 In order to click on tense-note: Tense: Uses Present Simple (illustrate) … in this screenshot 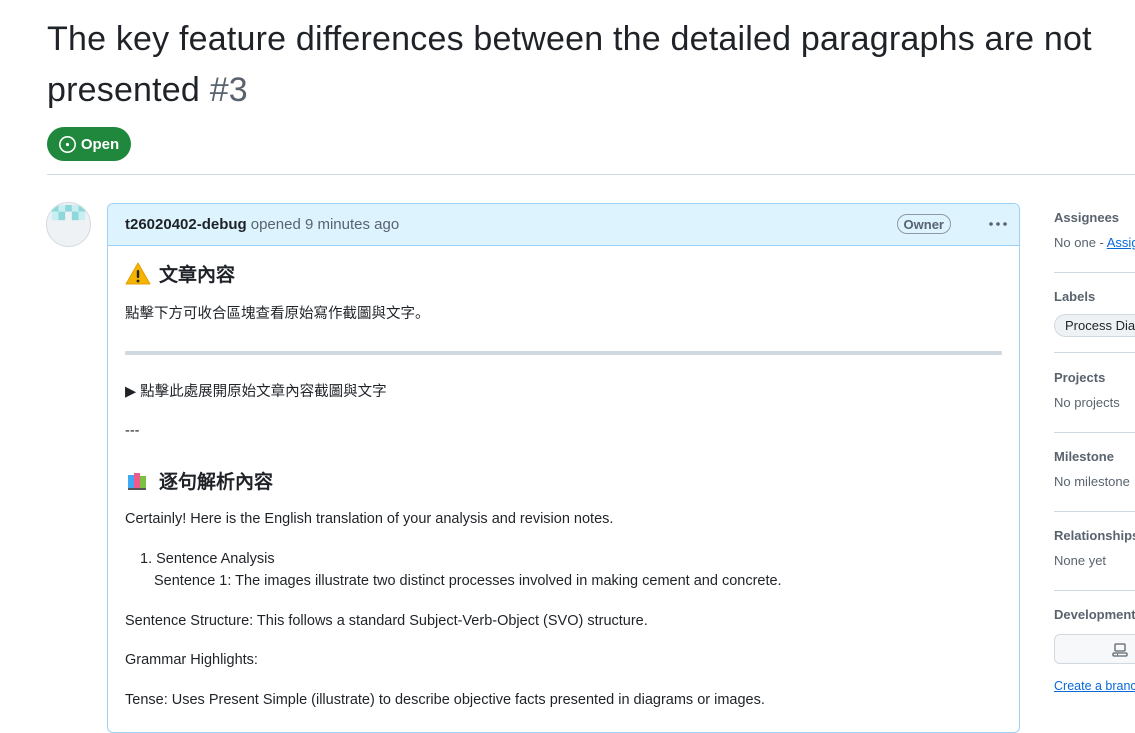, I will do `click(445, 700)`.